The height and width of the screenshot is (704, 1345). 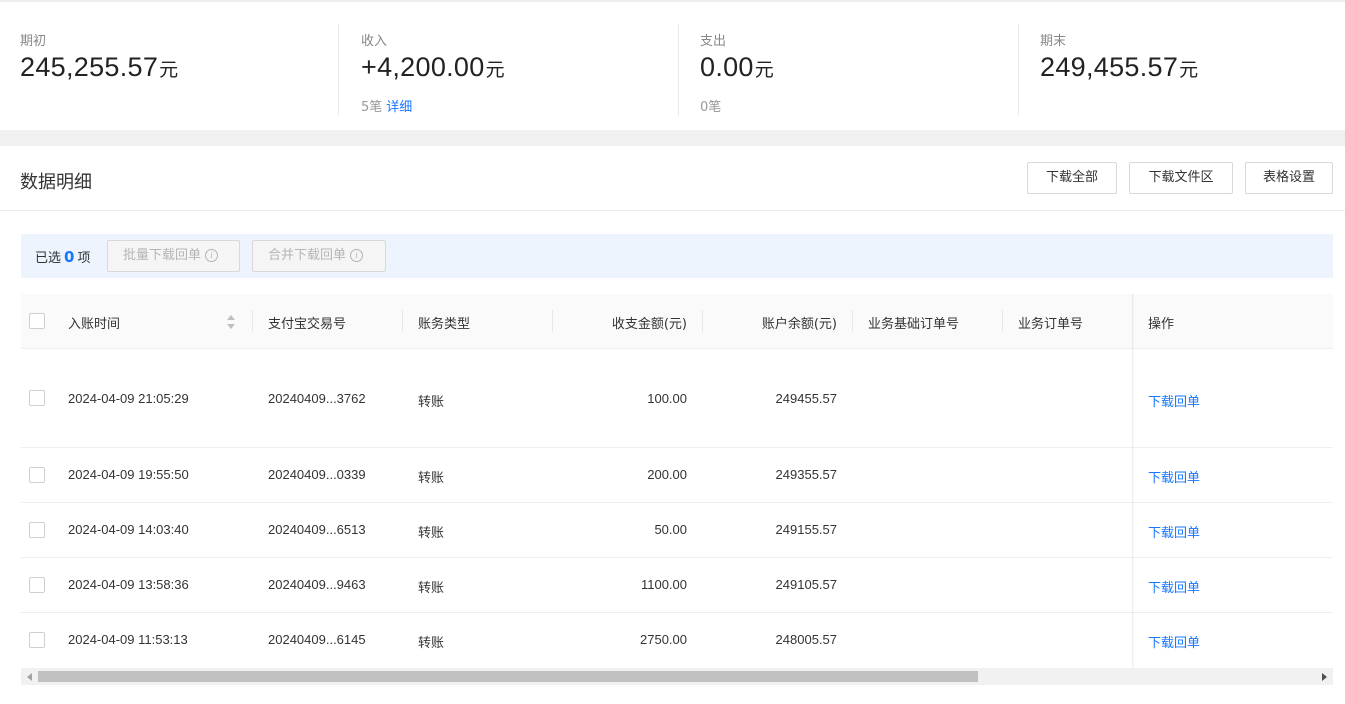 What do you see at coordinates (508, 676) in the screenshot?
I see `scrollbar-thumb` at bounding box center [508, 676].